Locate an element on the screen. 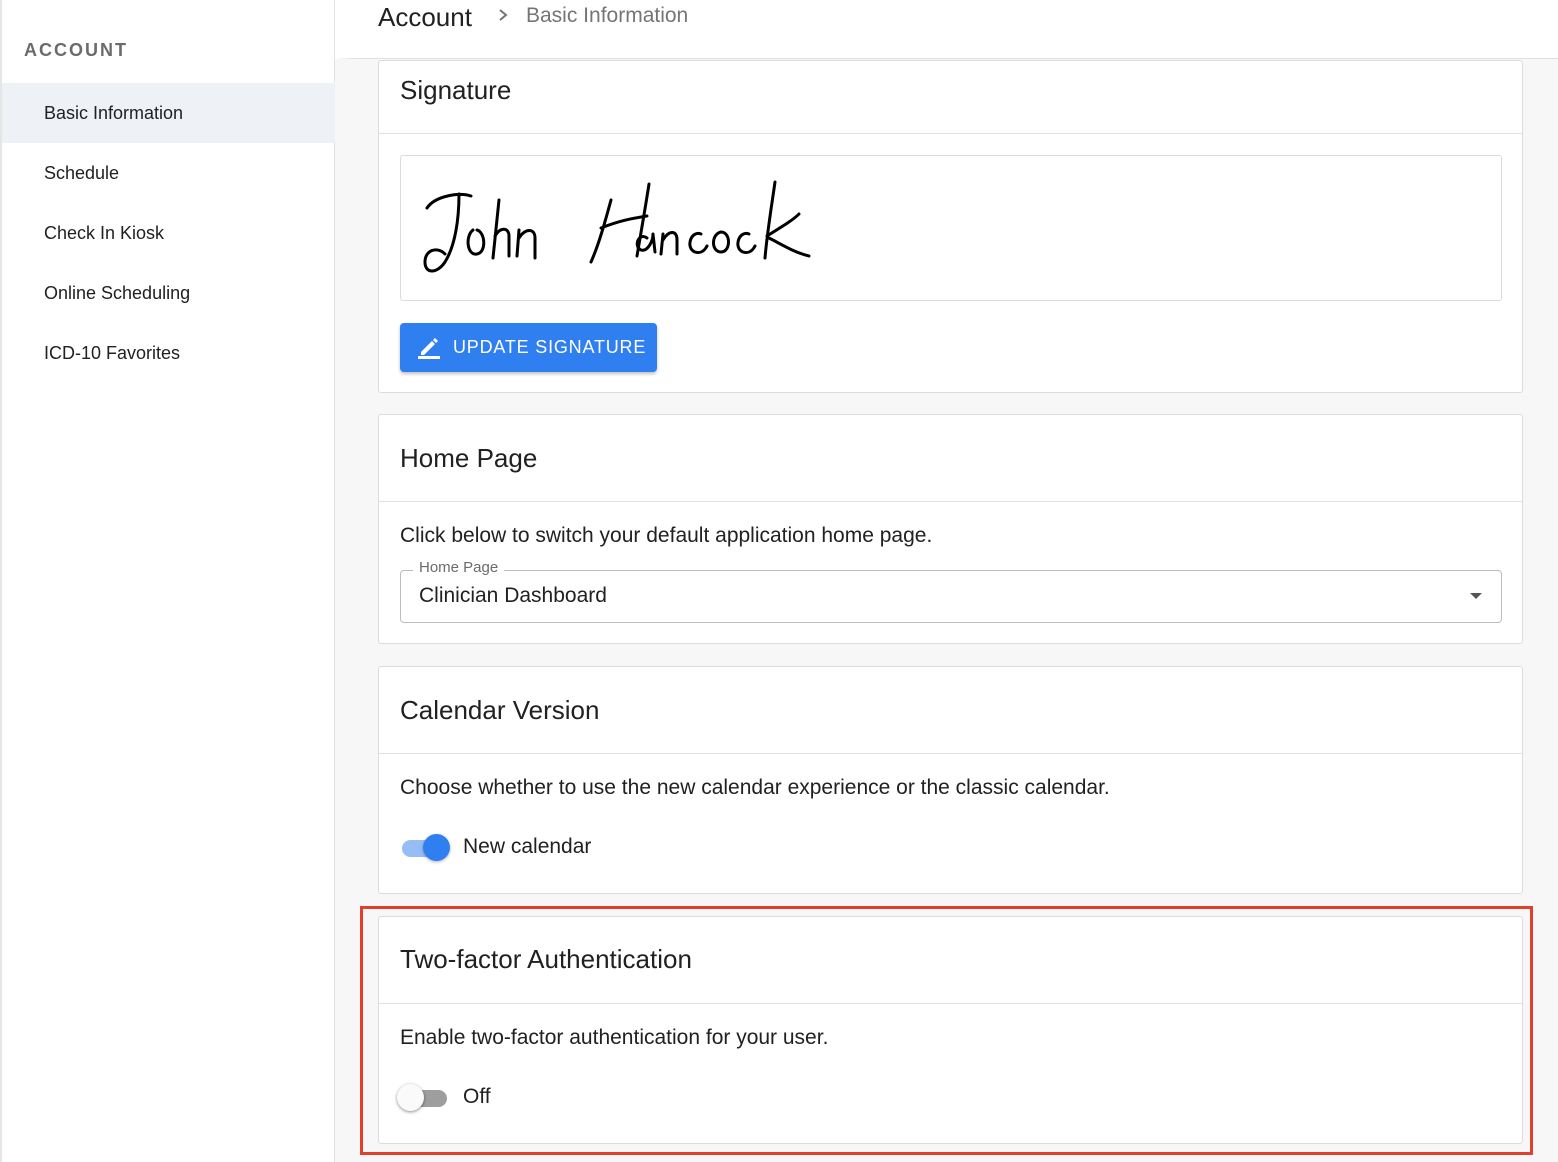  sidebar-item-icd10-favorites: ICD-10 Favorites is located at coordinates (168, 353).